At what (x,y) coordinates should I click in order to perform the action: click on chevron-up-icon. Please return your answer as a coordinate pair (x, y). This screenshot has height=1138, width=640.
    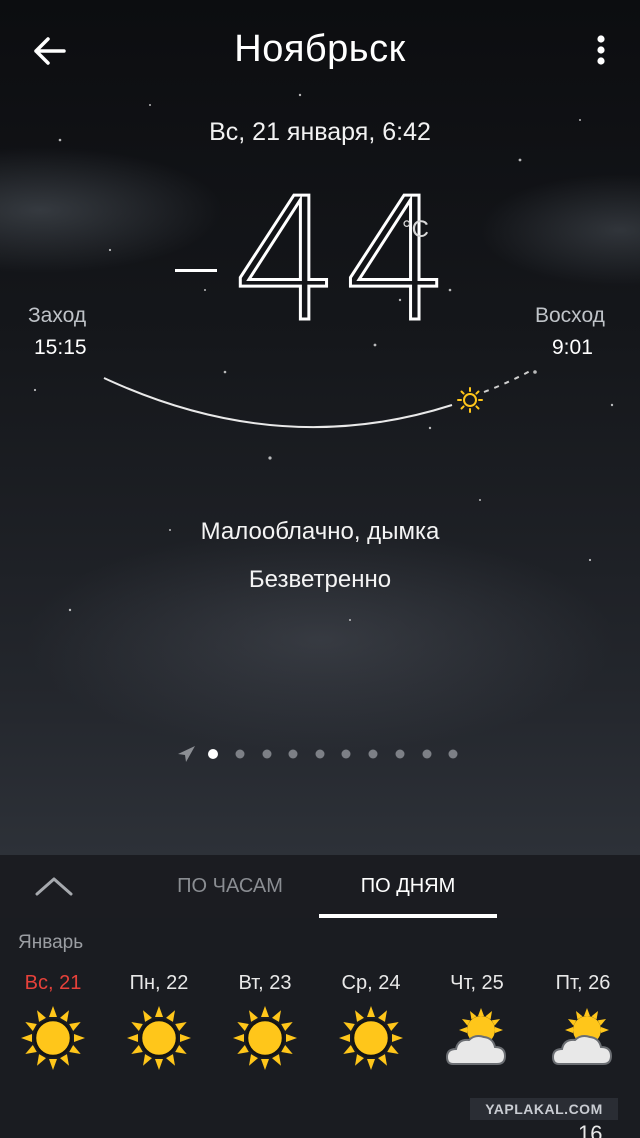
    Looking at the image, I should click on (54, 886).